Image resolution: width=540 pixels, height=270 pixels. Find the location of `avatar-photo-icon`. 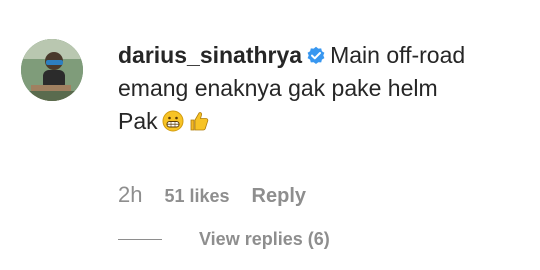

avatar-photo-icon is located at coordinates (52, 70).